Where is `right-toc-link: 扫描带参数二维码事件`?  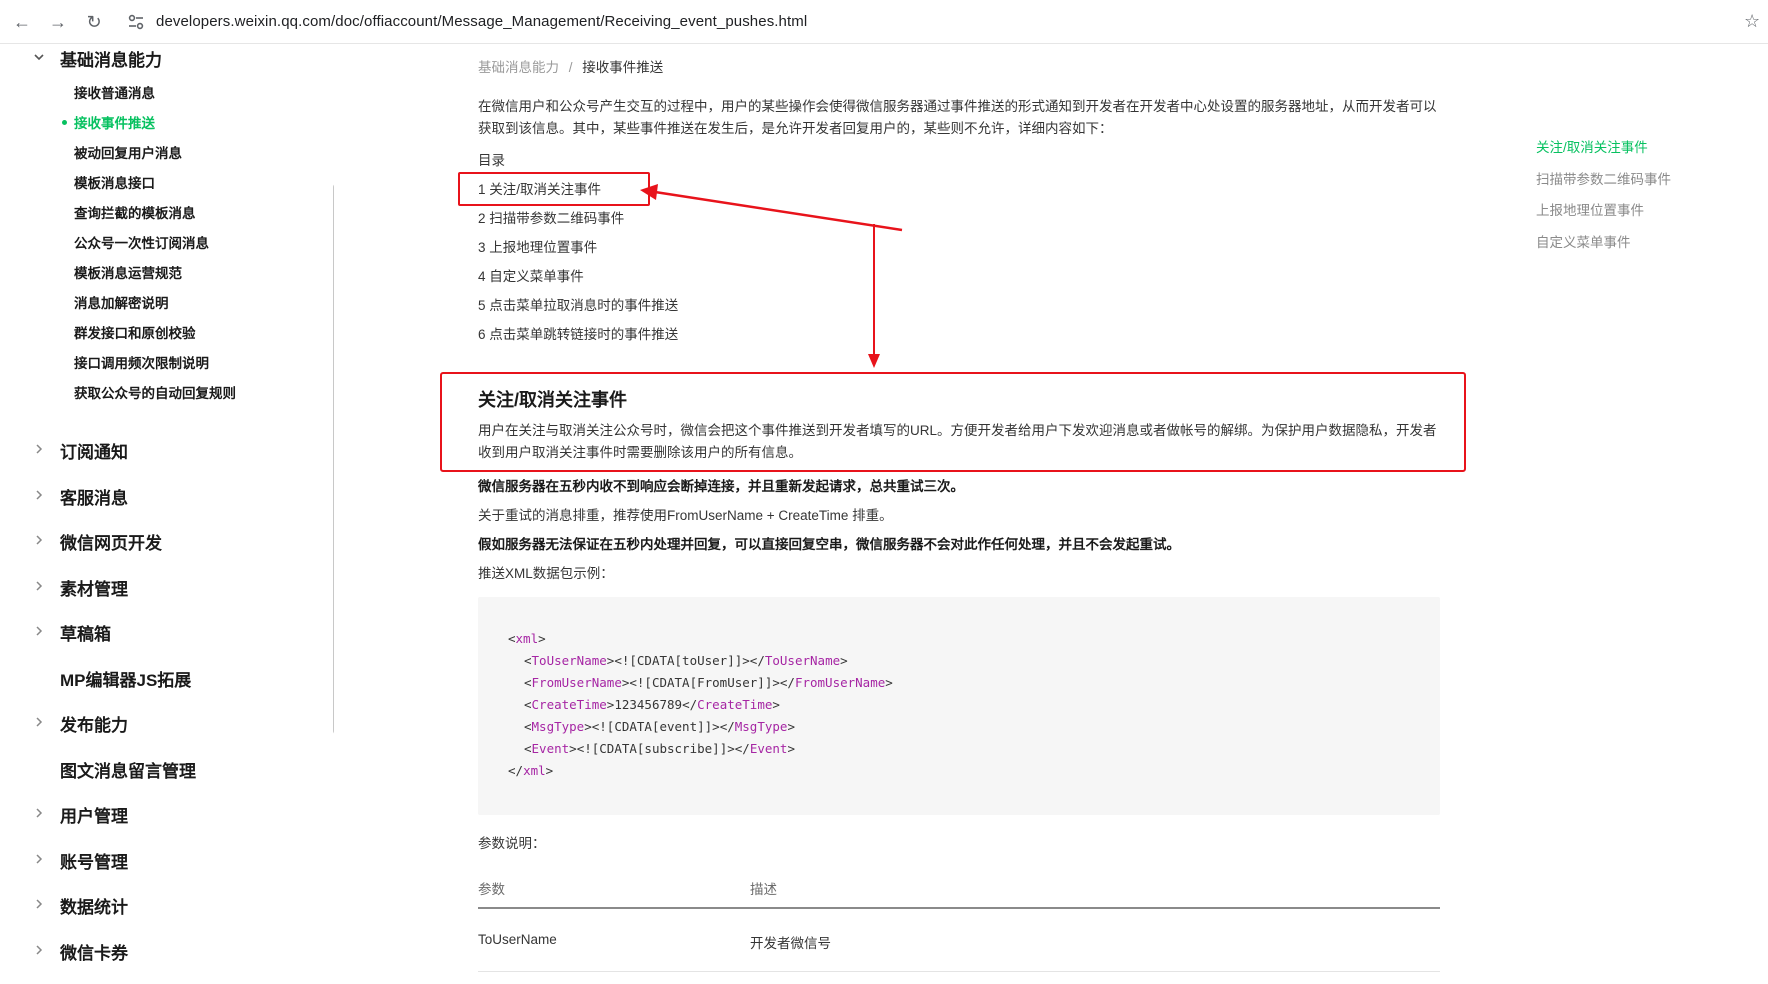
right-toc-link: 扫描带参数二维码事件 is located at coordinates (1603, 178).